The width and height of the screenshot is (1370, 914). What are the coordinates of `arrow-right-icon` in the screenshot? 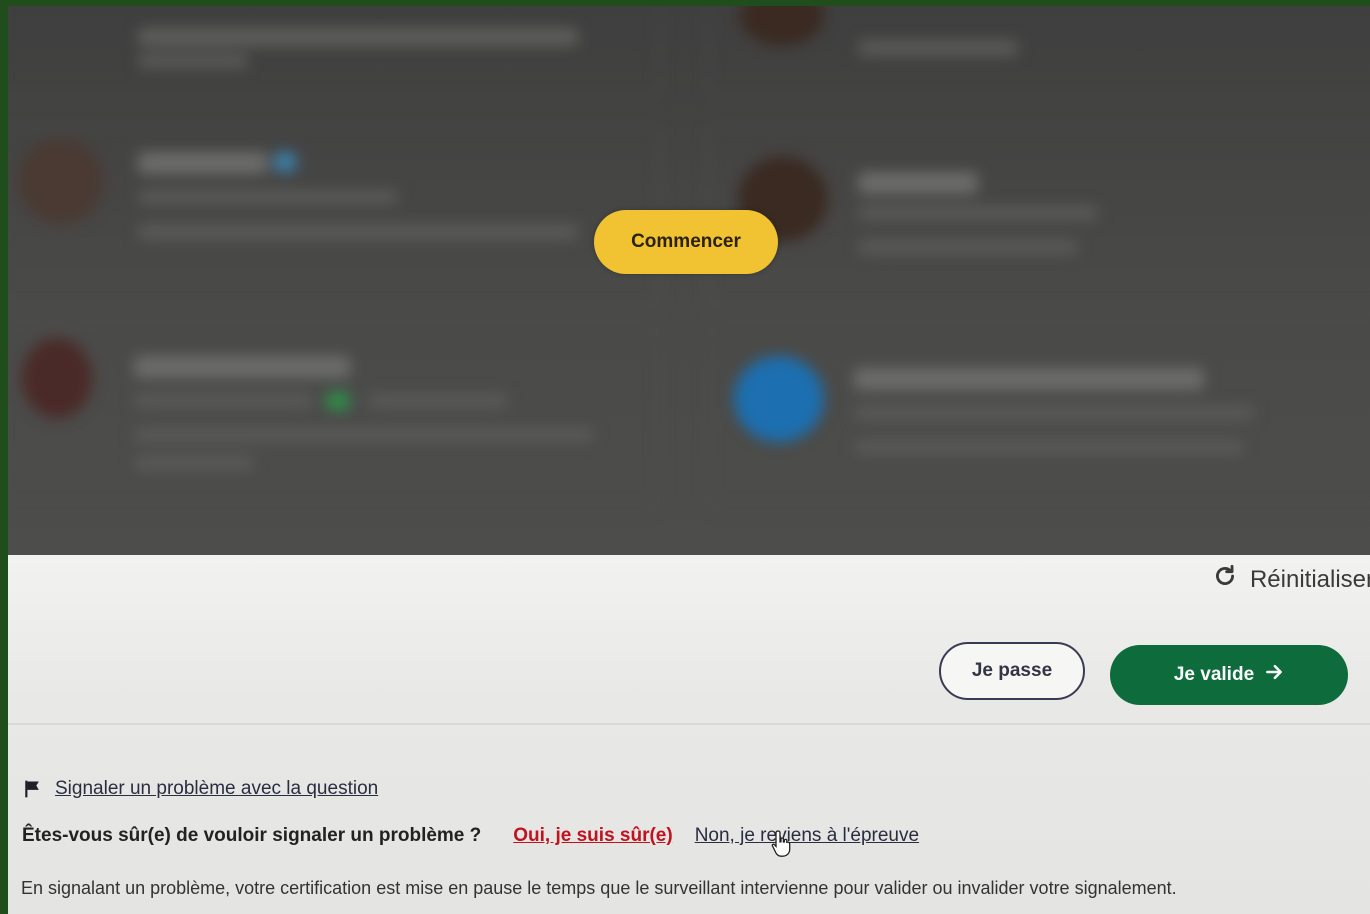 It's located at (1274, 675).